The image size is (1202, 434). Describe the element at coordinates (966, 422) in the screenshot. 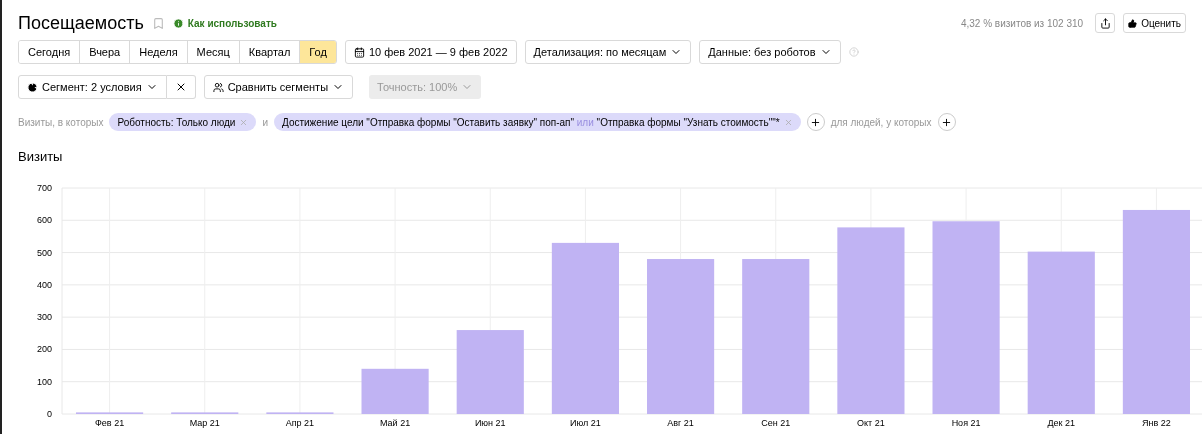

I see `x-tick-label: Ноя 21` at that location.